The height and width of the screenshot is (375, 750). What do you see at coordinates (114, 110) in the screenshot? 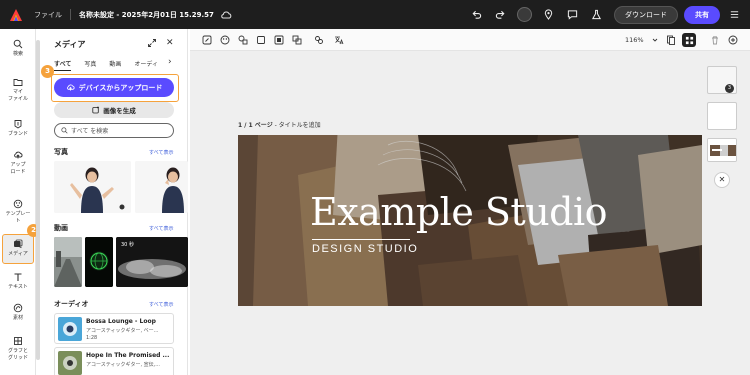
I see `generate-image-button: 画像を生成` at bounding box center [114, 110].